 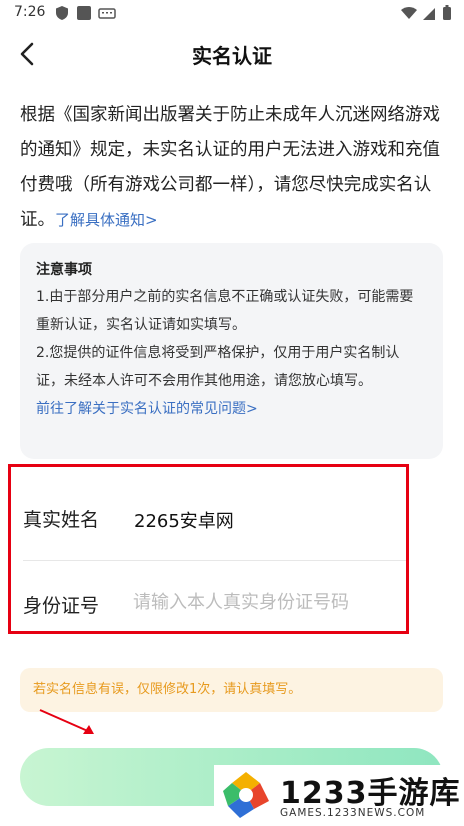 What do you see at coordinates (64, 270) in the screenshot?
I see `notice-title: 注意事项` at bounding box center [64, 270].